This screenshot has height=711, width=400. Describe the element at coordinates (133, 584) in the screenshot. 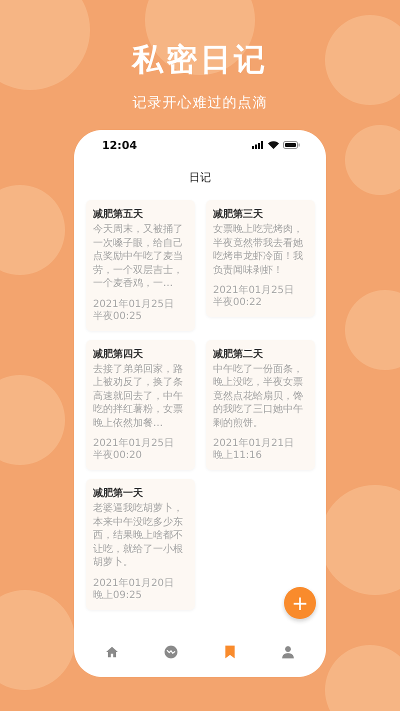

I see `entry-date: 2021年01月20日` at that location.